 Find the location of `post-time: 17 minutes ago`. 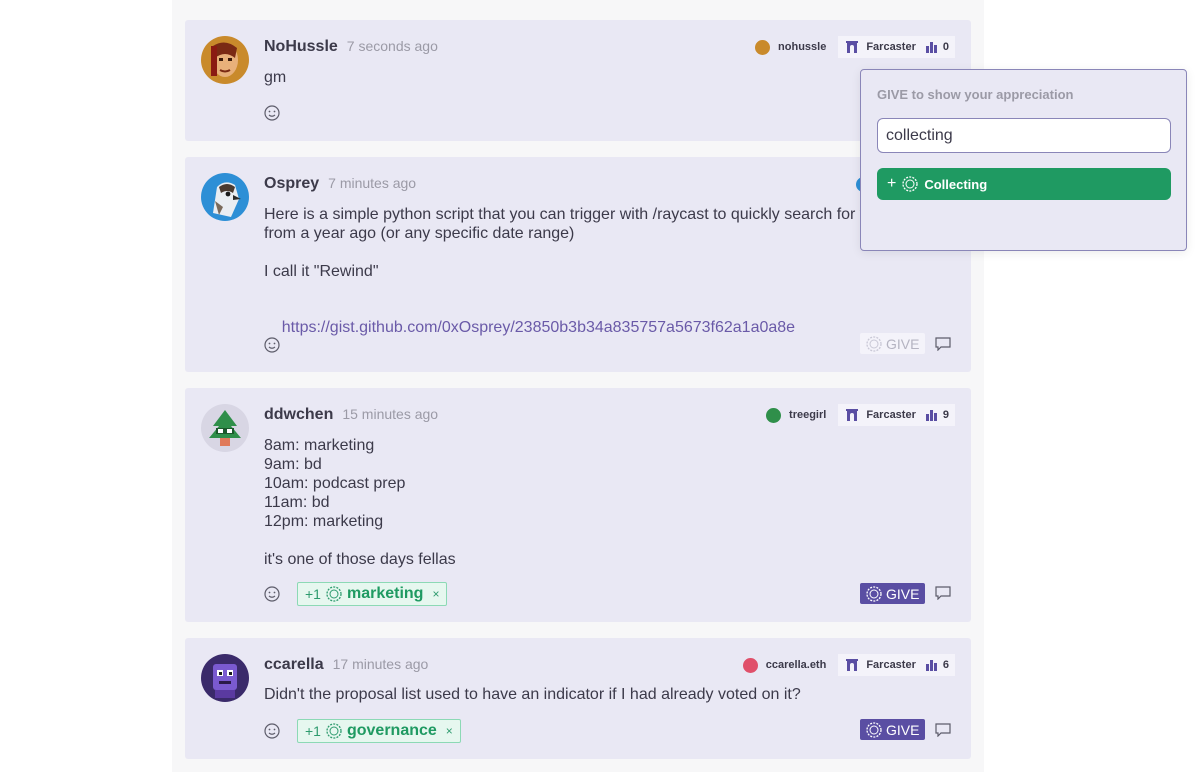

post-time: 17 minutes ago is located at coordinates (381, 664).